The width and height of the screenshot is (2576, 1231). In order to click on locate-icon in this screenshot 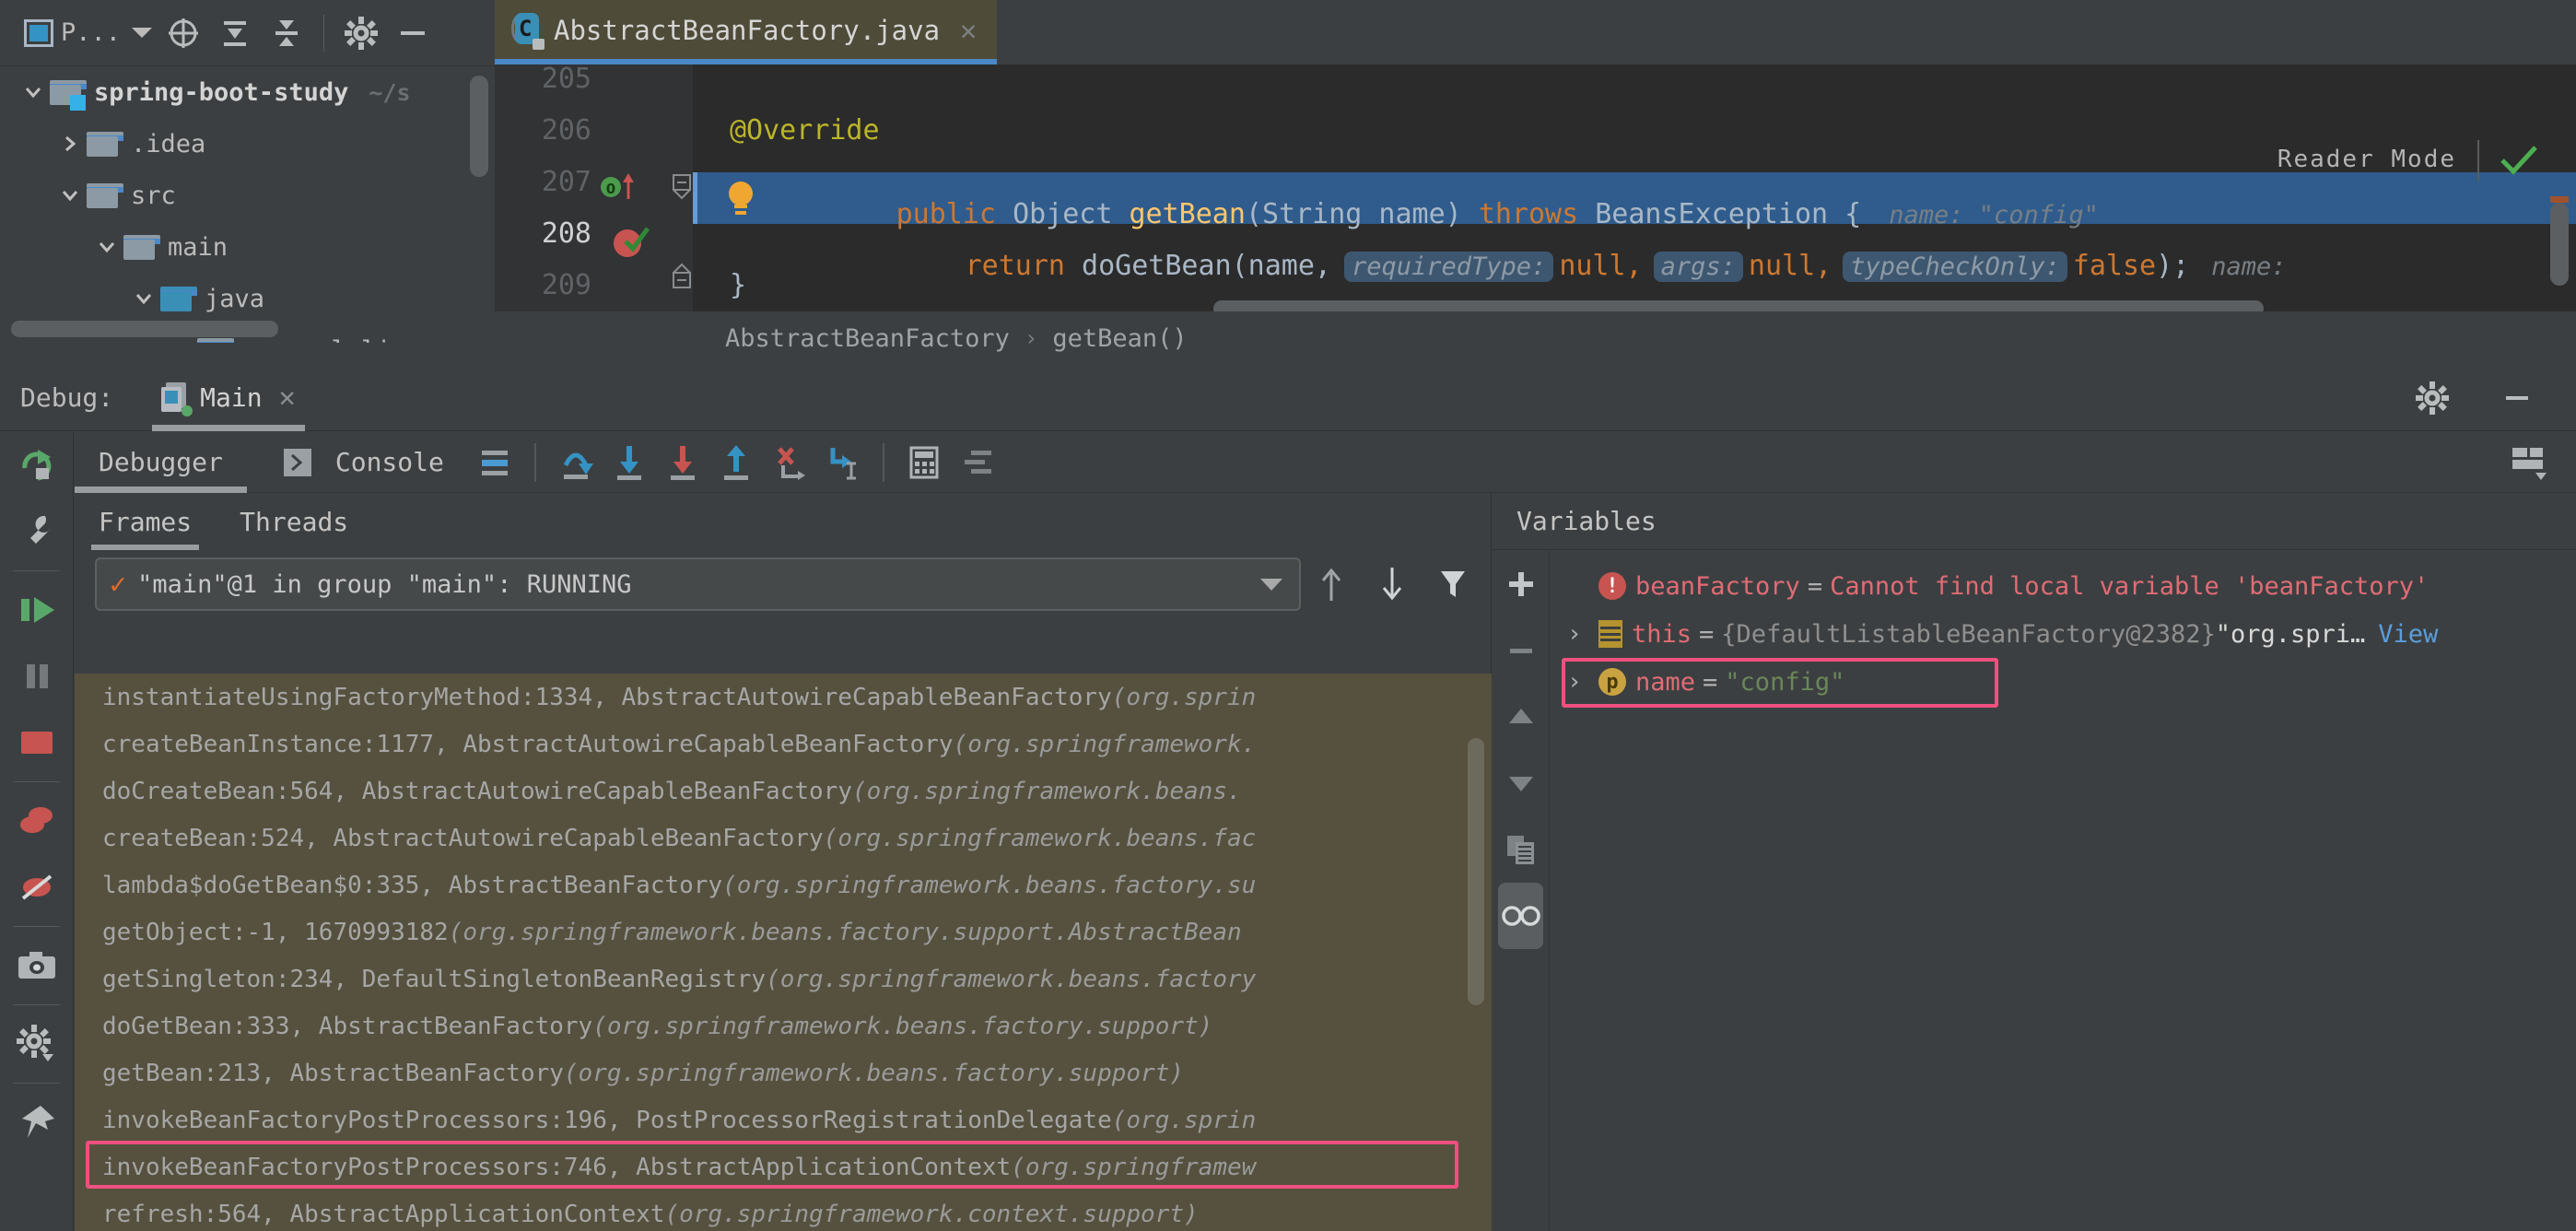, I will do `click(183, 33)`.